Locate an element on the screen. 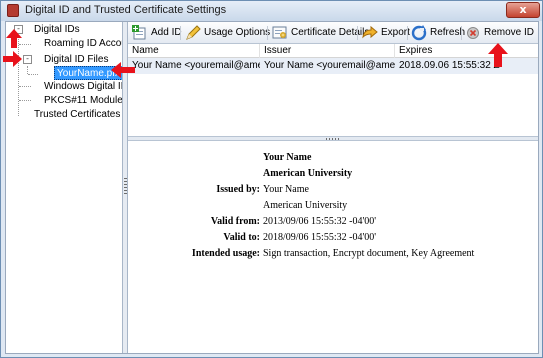 This screenshot has width=543, height=358. issued-by-name: Your Name is located at coordinates (286, 189).